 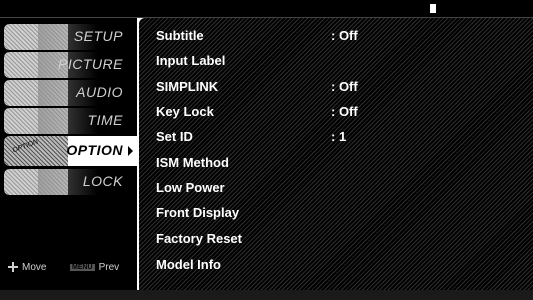 I want to click on menu-item-label: TIME, so click(x=105, y=120).